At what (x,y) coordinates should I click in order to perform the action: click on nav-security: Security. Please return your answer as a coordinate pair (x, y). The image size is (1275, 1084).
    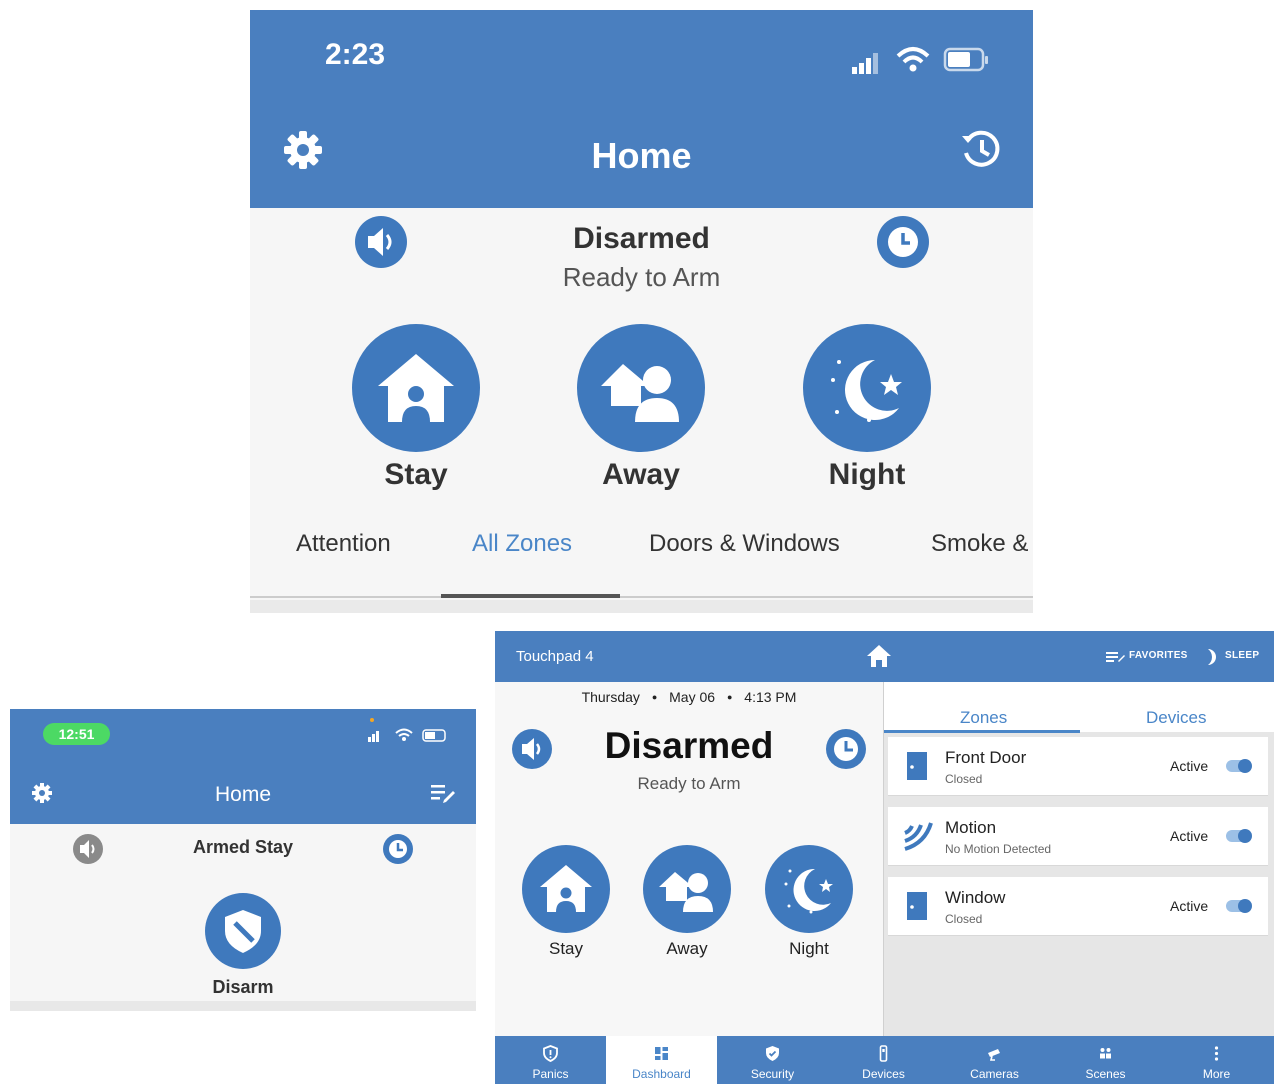
    Looking at the image, I should click on (772, 1060).